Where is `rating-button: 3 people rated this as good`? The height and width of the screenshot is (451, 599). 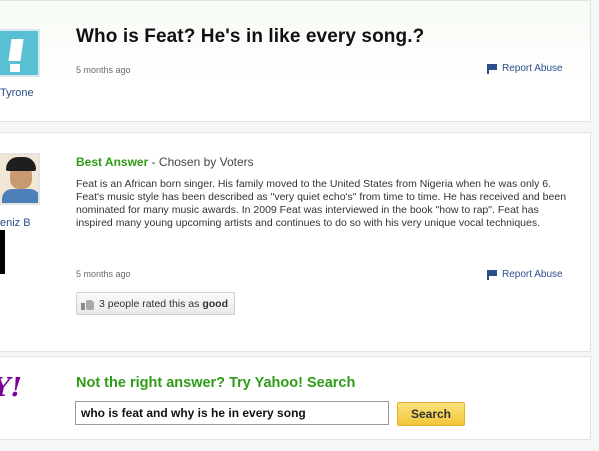 rating-button: 3 people rated this as good is located at coordinates (155, 303).